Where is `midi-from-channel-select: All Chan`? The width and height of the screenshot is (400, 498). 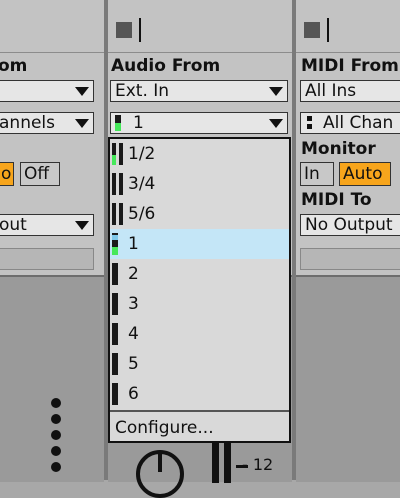
midi-from-channel-select: All Chan is located at coordinates (350, 123).